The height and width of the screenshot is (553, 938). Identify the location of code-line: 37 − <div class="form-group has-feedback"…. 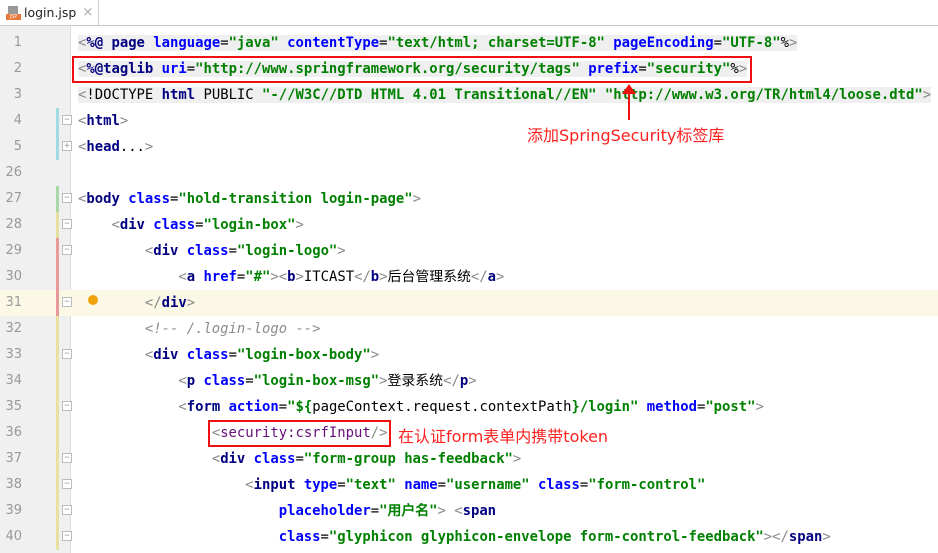
(469, 459).